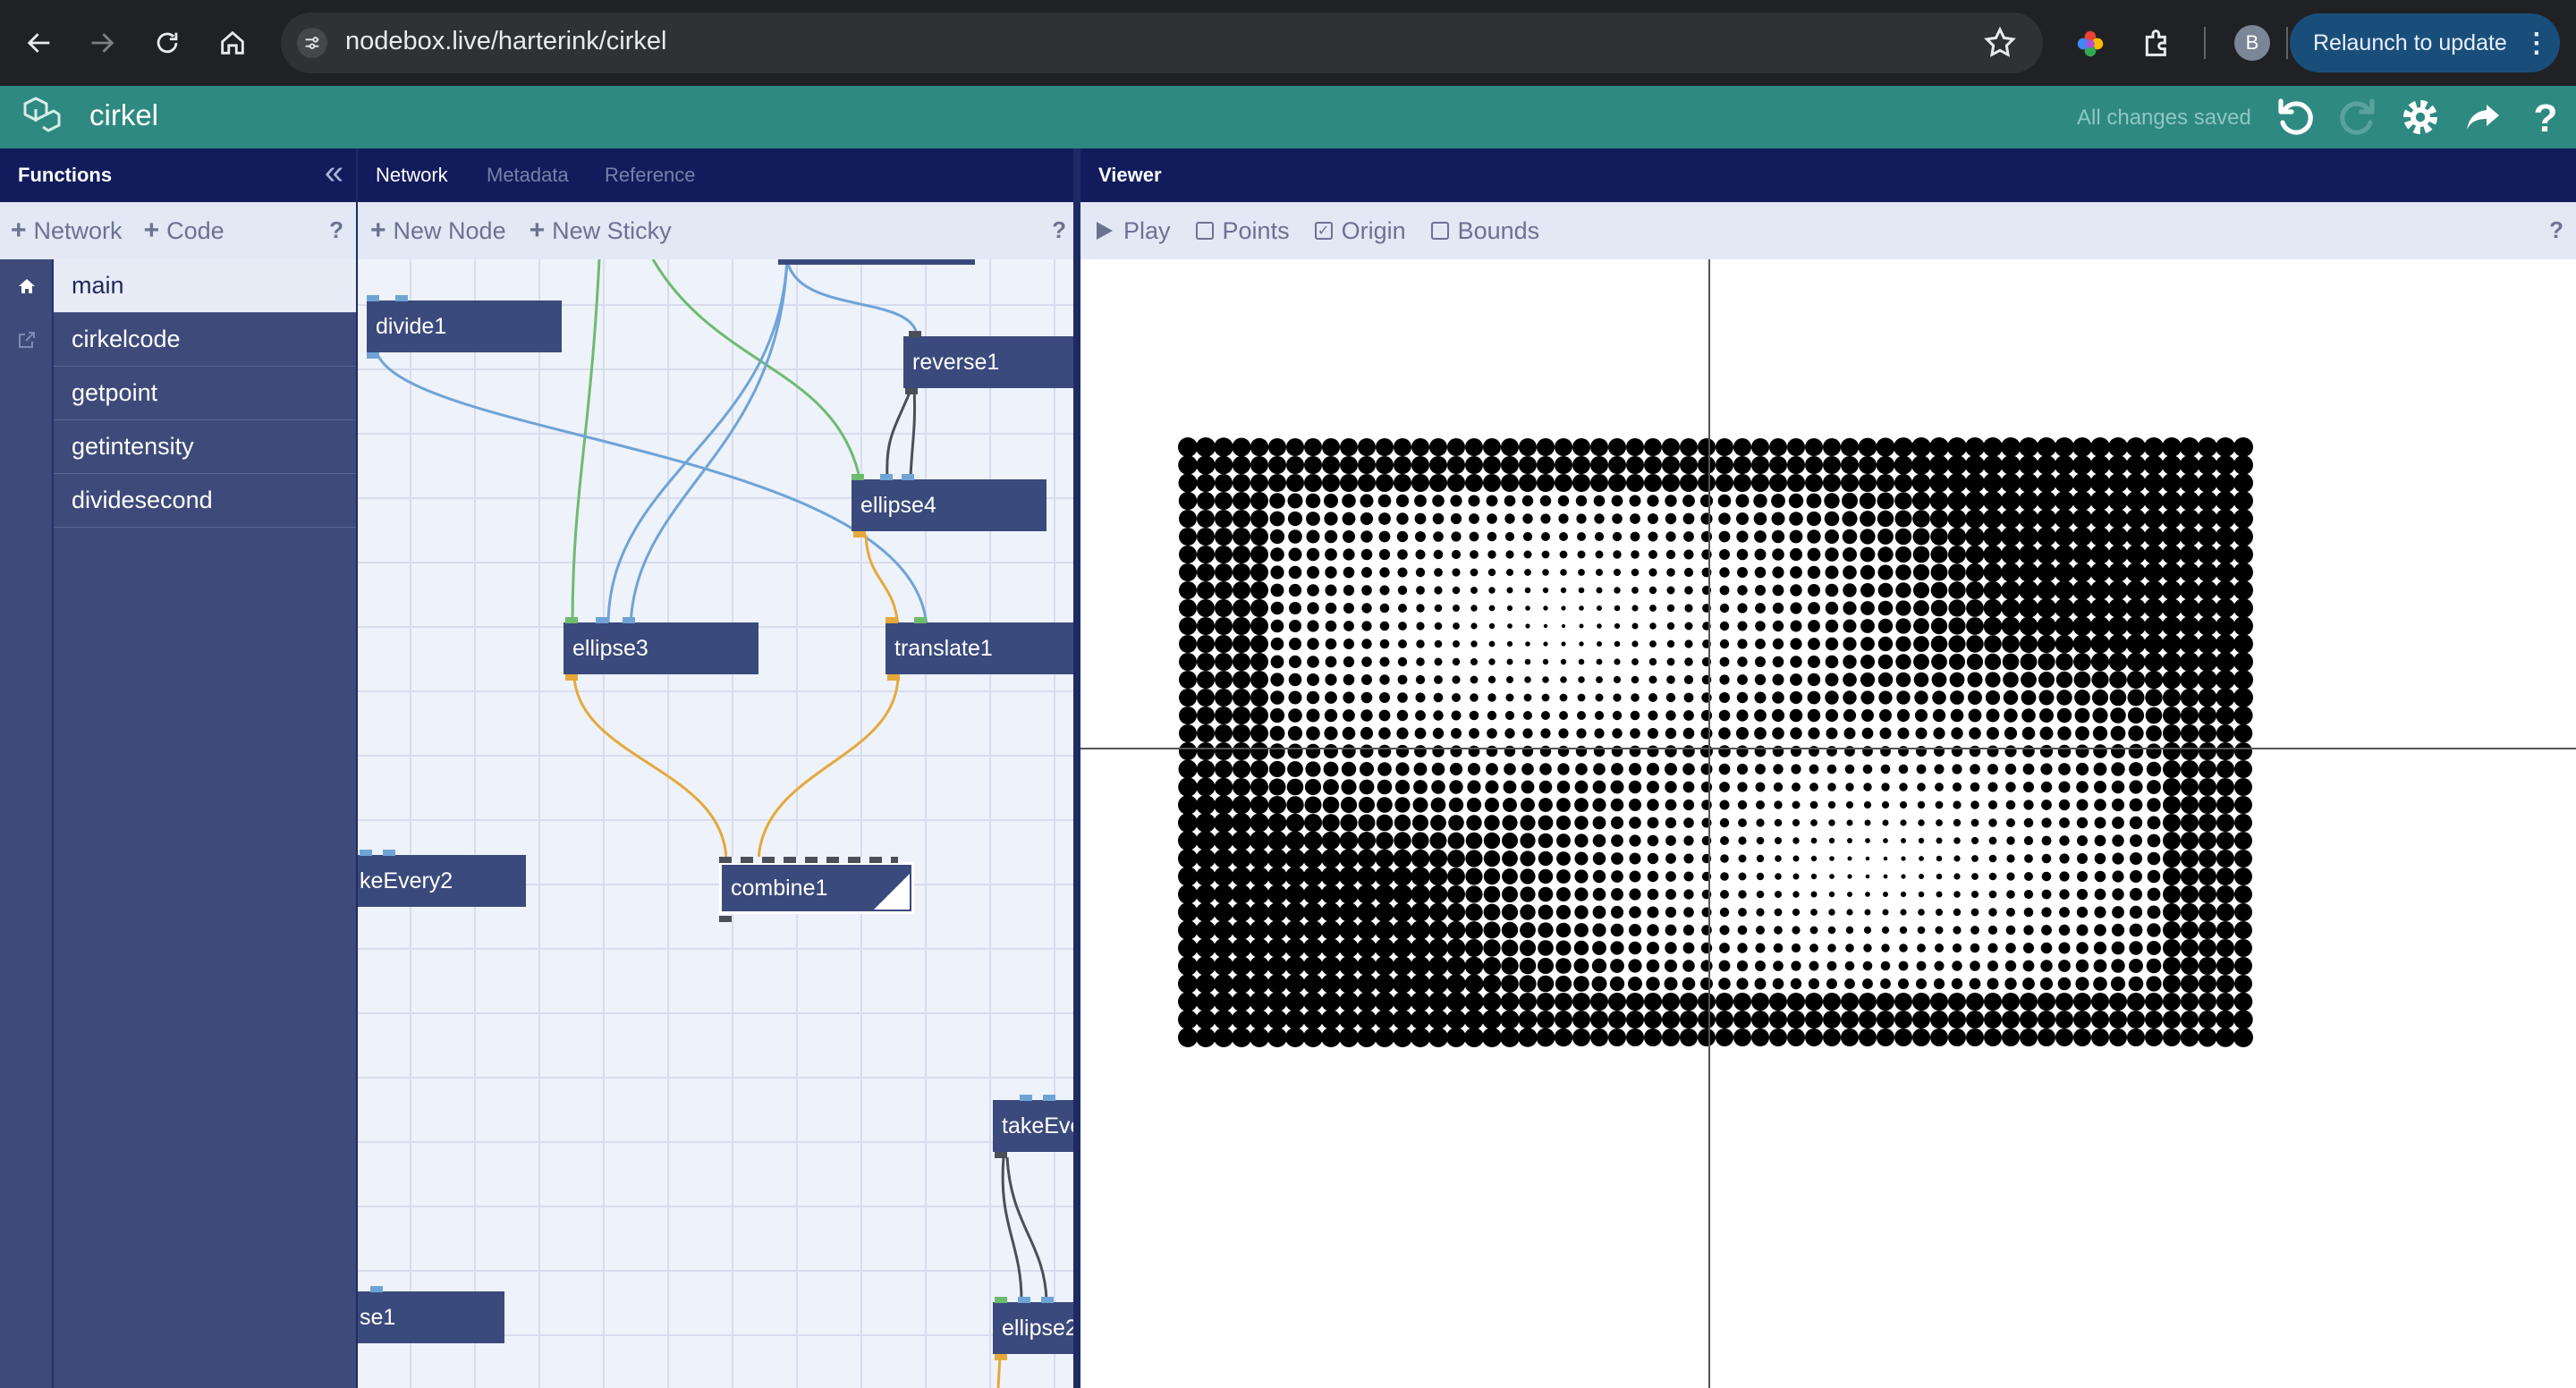 Image resolution: width=2576 pixels, height=1388 pixels. What do you see at coordinates (949, 505) in the screenshot?
I see `node-ellipse4: ellipse4` at bounding box center [949, 505].